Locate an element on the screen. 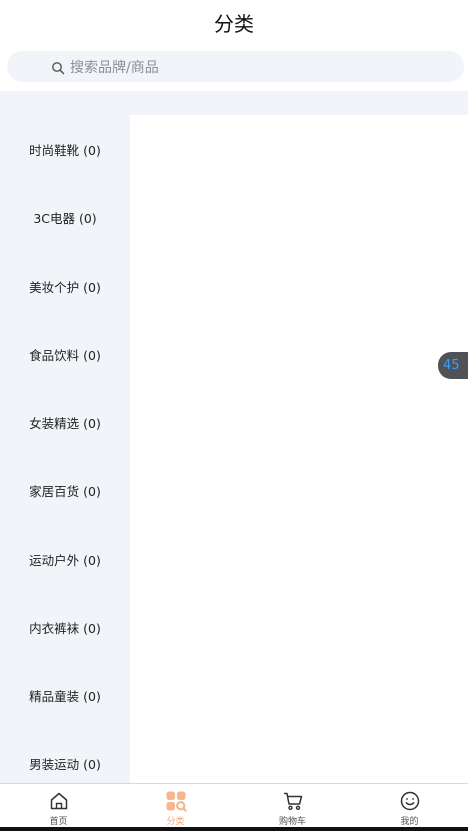 This screenshot has height=831, width=468. bottom-tab-bar: 首页 分类 购物车 我的 is located at coordinates (234, 805).